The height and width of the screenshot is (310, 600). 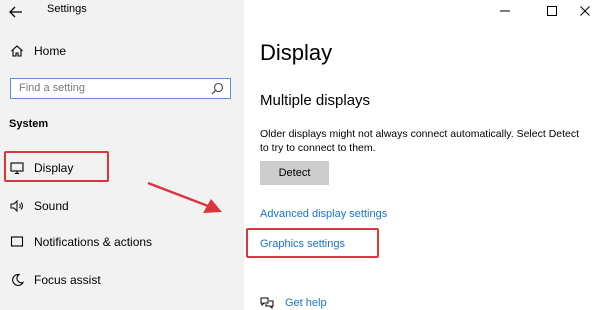 I want to click on section-heading: Multiple displays, so click(x=315, y=100).